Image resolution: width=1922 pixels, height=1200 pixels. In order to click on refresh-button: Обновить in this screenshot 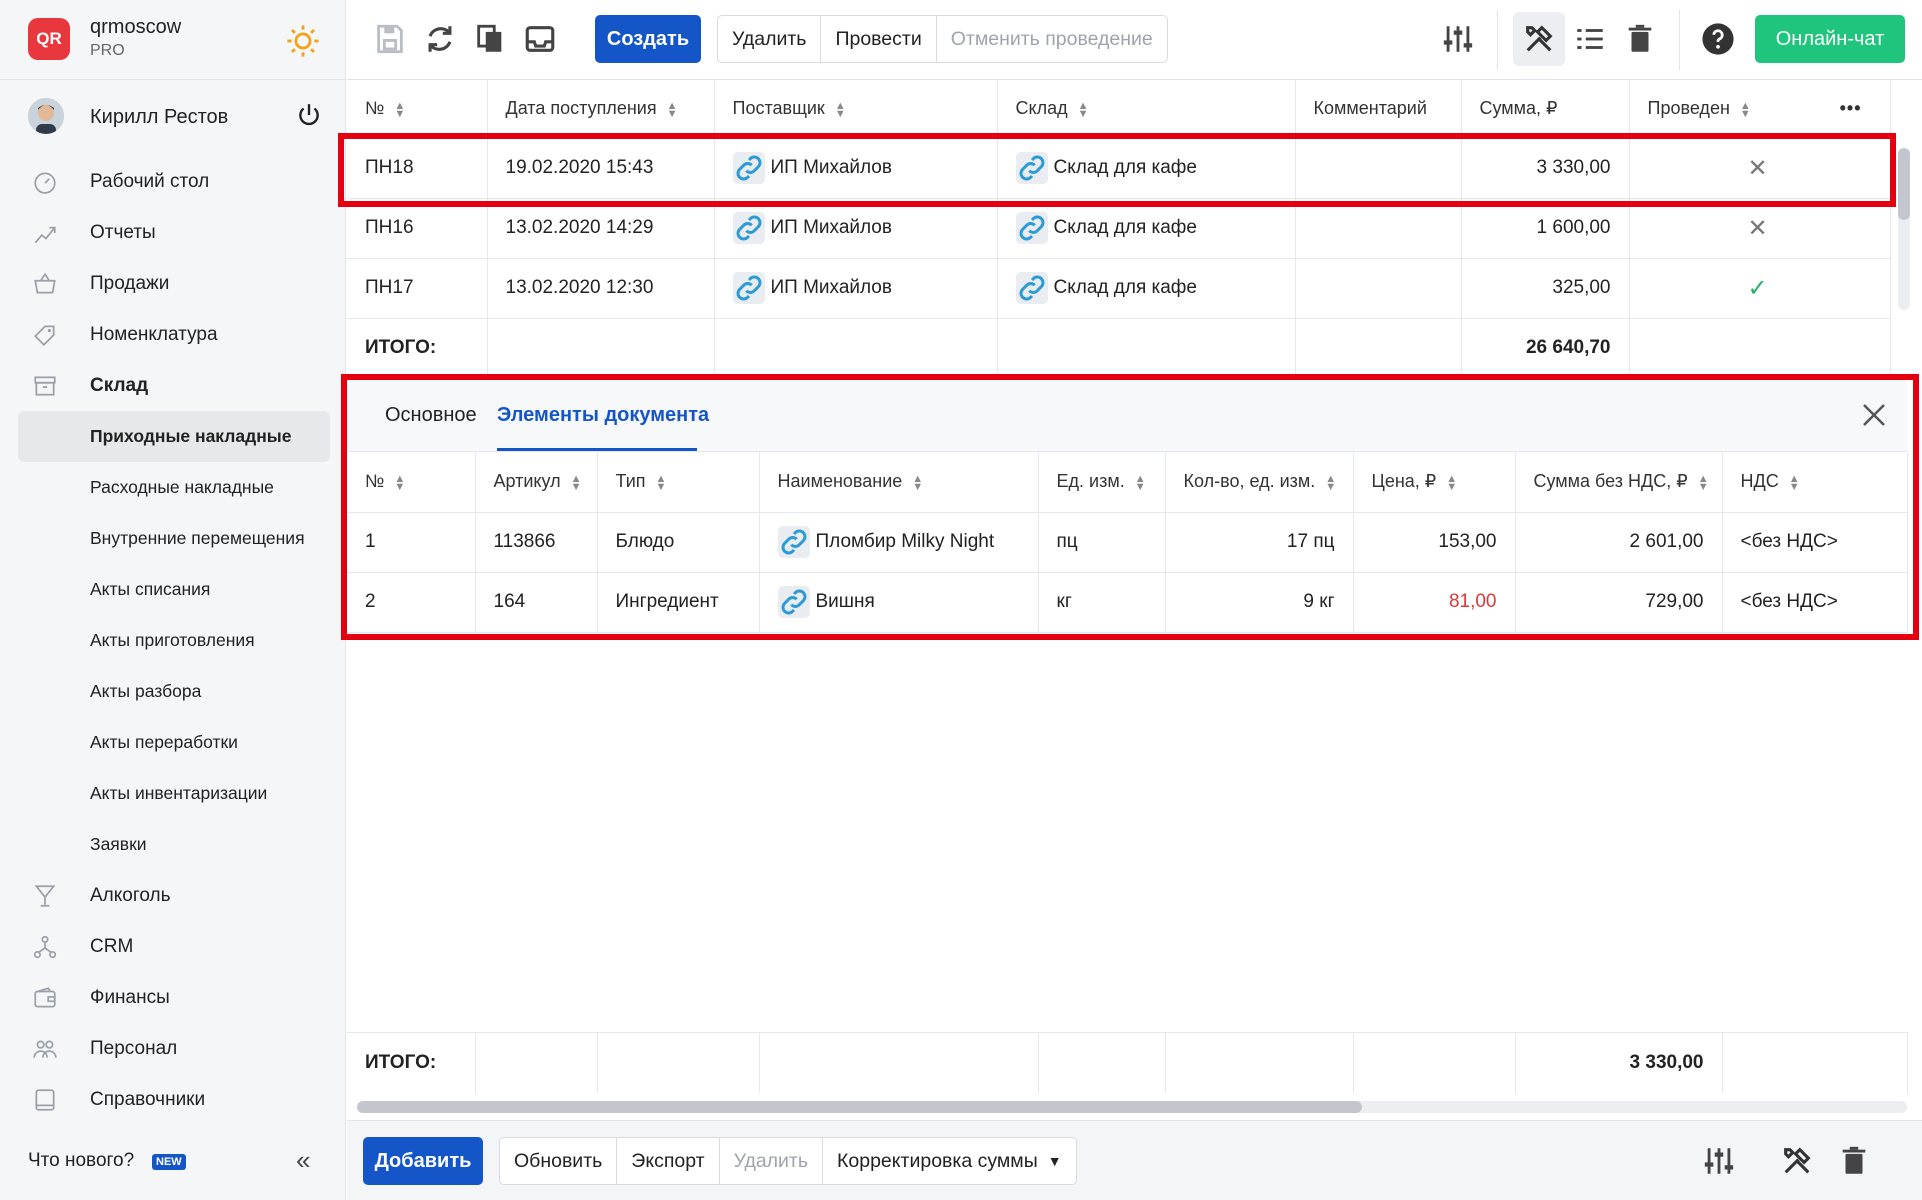, I will do `click(559, 1161)`.